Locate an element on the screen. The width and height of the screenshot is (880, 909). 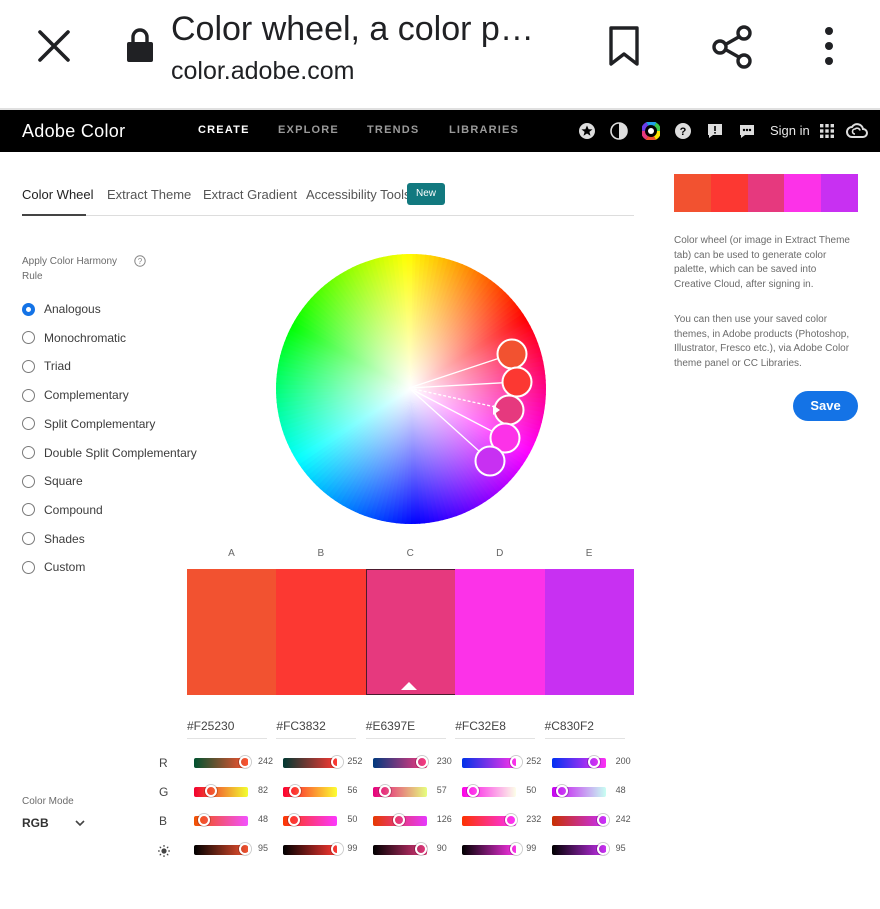
slider-b-c is located at coordinates (399, 820).